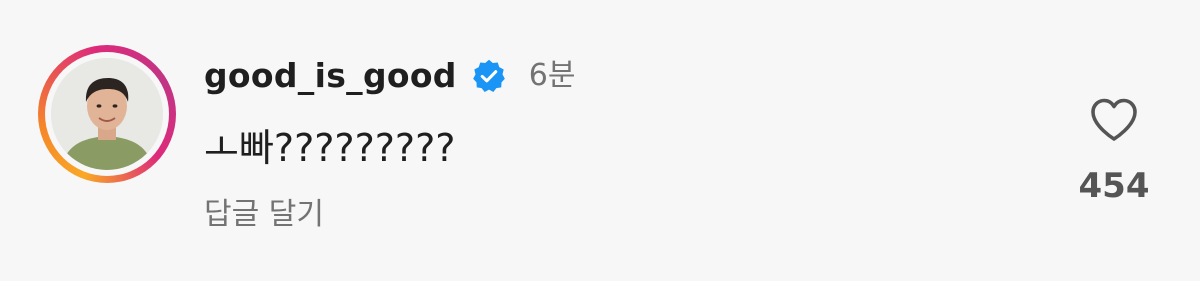 This screenshot has height=281, width=1200. Describe the element at coordinates (1114, 120) in the screenshot. I see `heart-outline-icon` at that location.